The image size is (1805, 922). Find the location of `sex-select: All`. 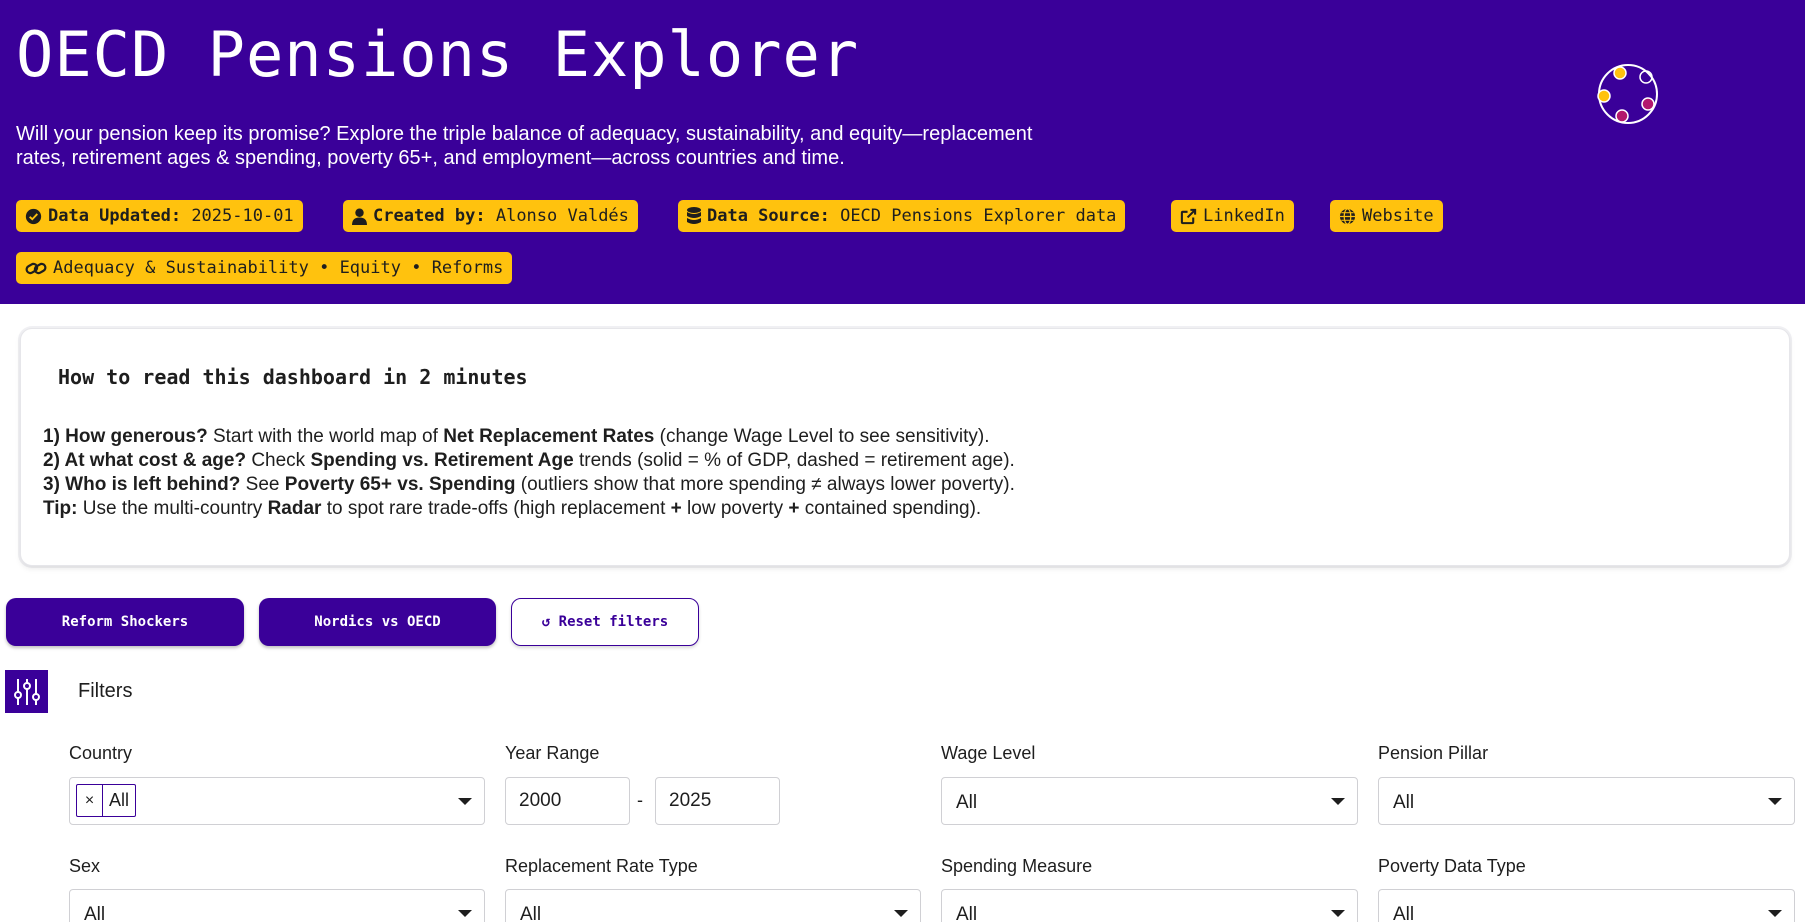

sex-select: All is located at coordinates (277, 905).